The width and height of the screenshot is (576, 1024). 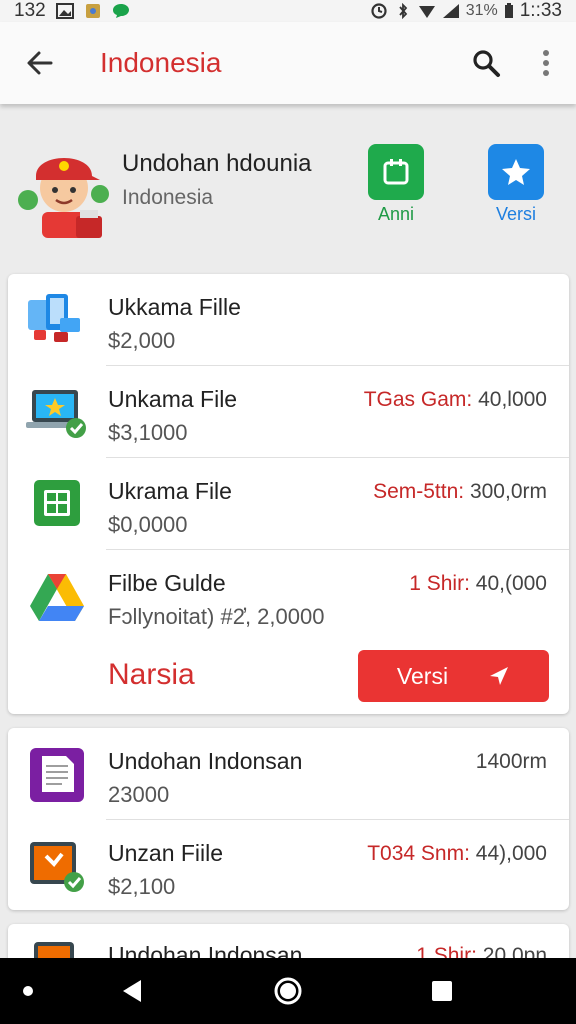 What do you see at coordinates (288, 412) in the screenshot?
I see `list-item: Unkama File $3,1000 TGas Gam: 40,l000` at bounding box center [288, 412].